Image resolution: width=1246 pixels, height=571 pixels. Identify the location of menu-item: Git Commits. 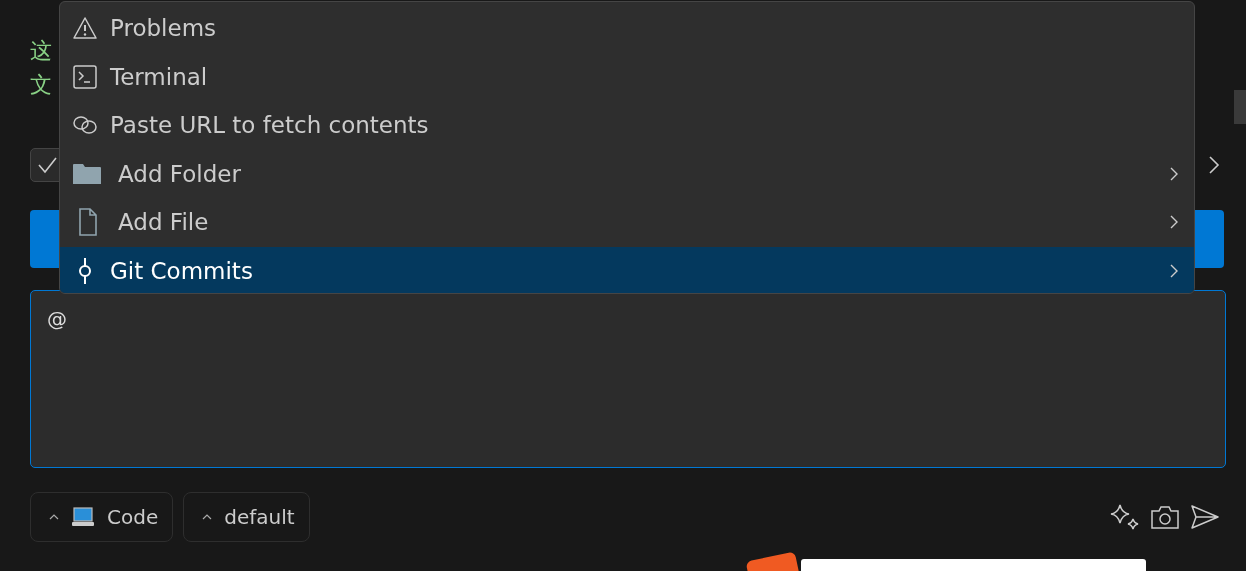
(627, 269).